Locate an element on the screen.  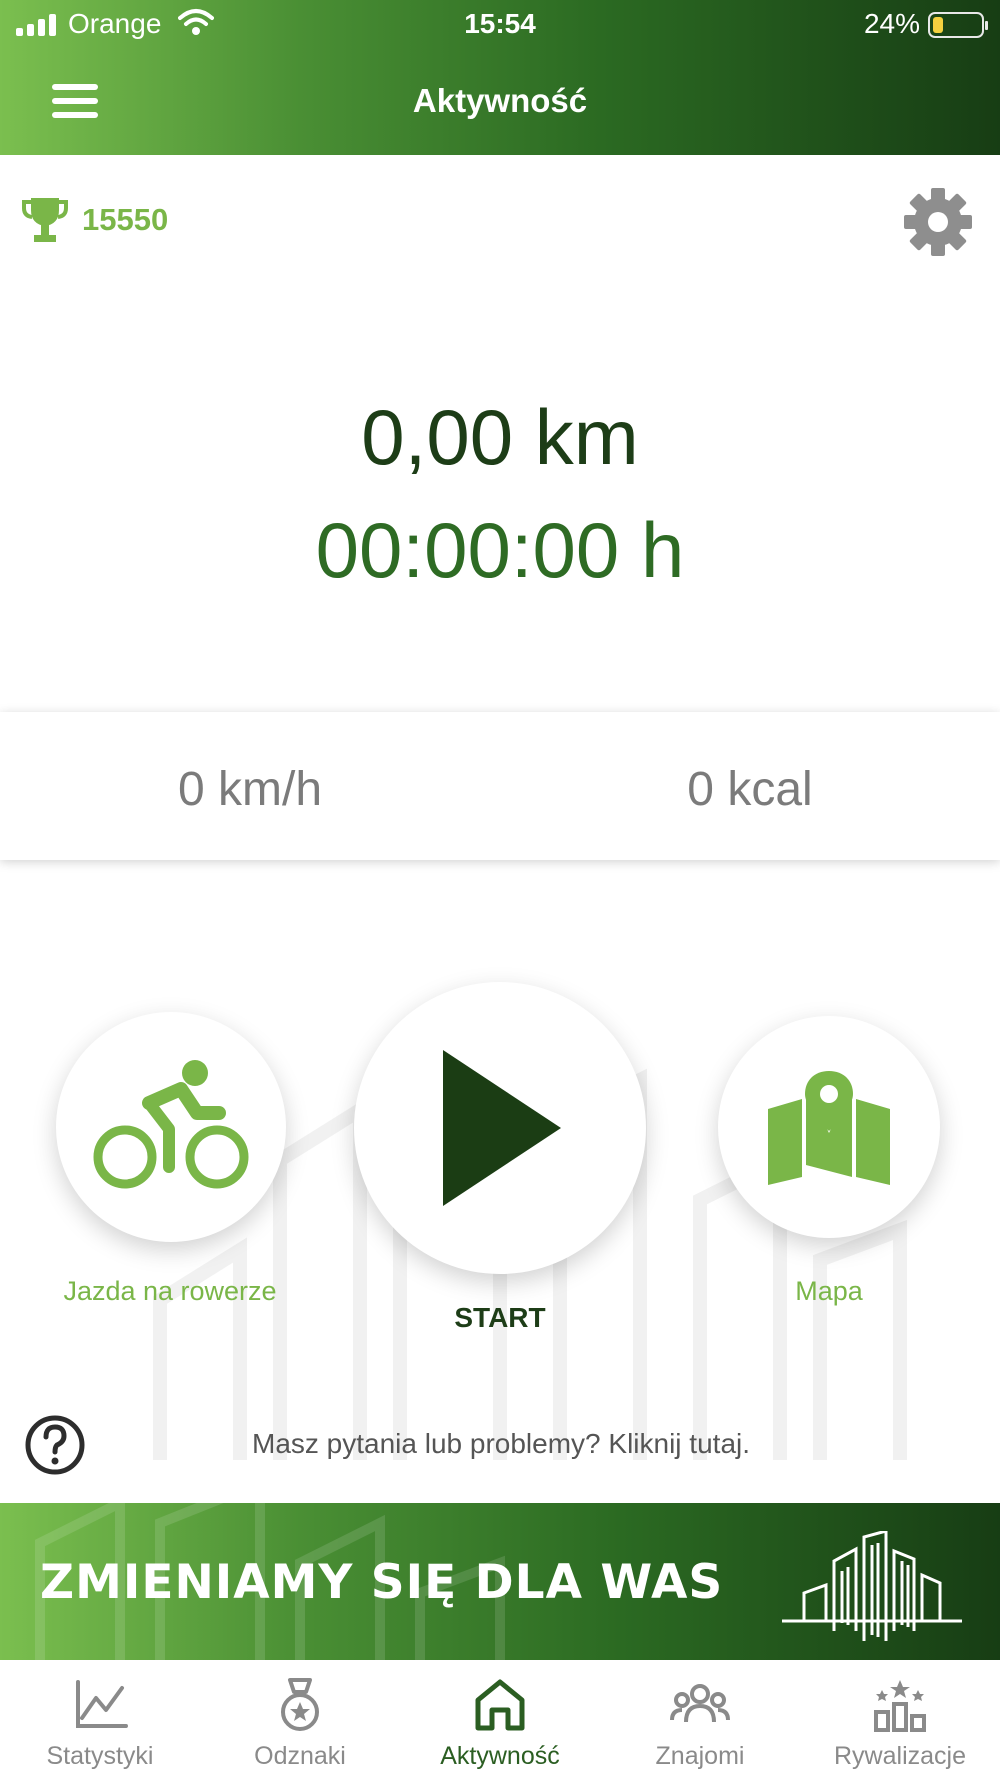
tab-rywalizacje: Rywalizacje is located at coordinates (900, 1719).